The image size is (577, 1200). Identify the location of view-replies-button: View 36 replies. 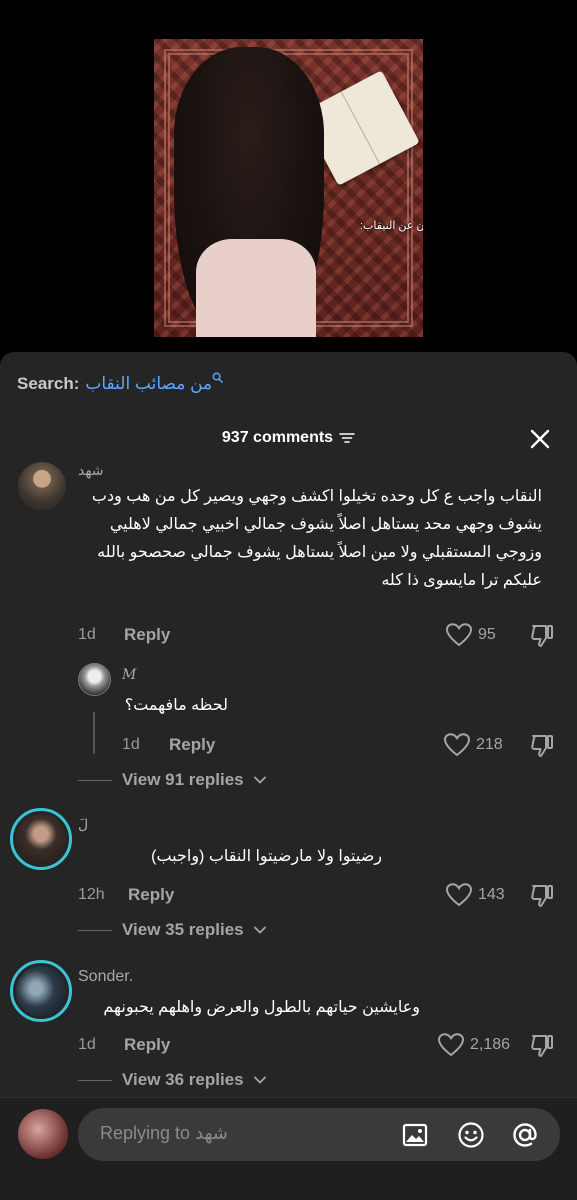
(172, 1080).